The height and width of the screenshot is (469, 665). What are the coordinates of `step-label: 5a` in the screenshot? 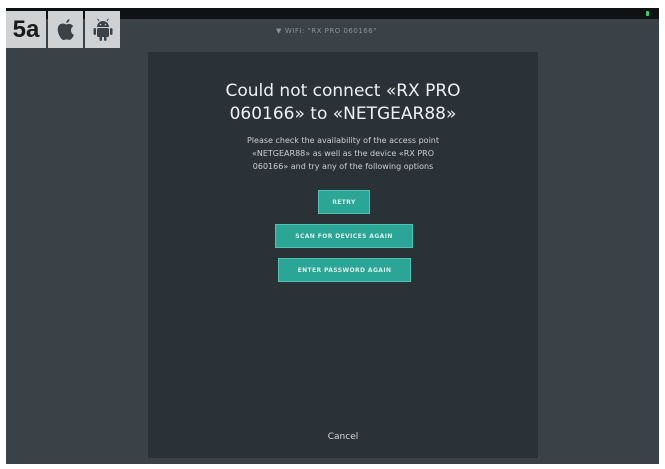 It's located at (26, 29).